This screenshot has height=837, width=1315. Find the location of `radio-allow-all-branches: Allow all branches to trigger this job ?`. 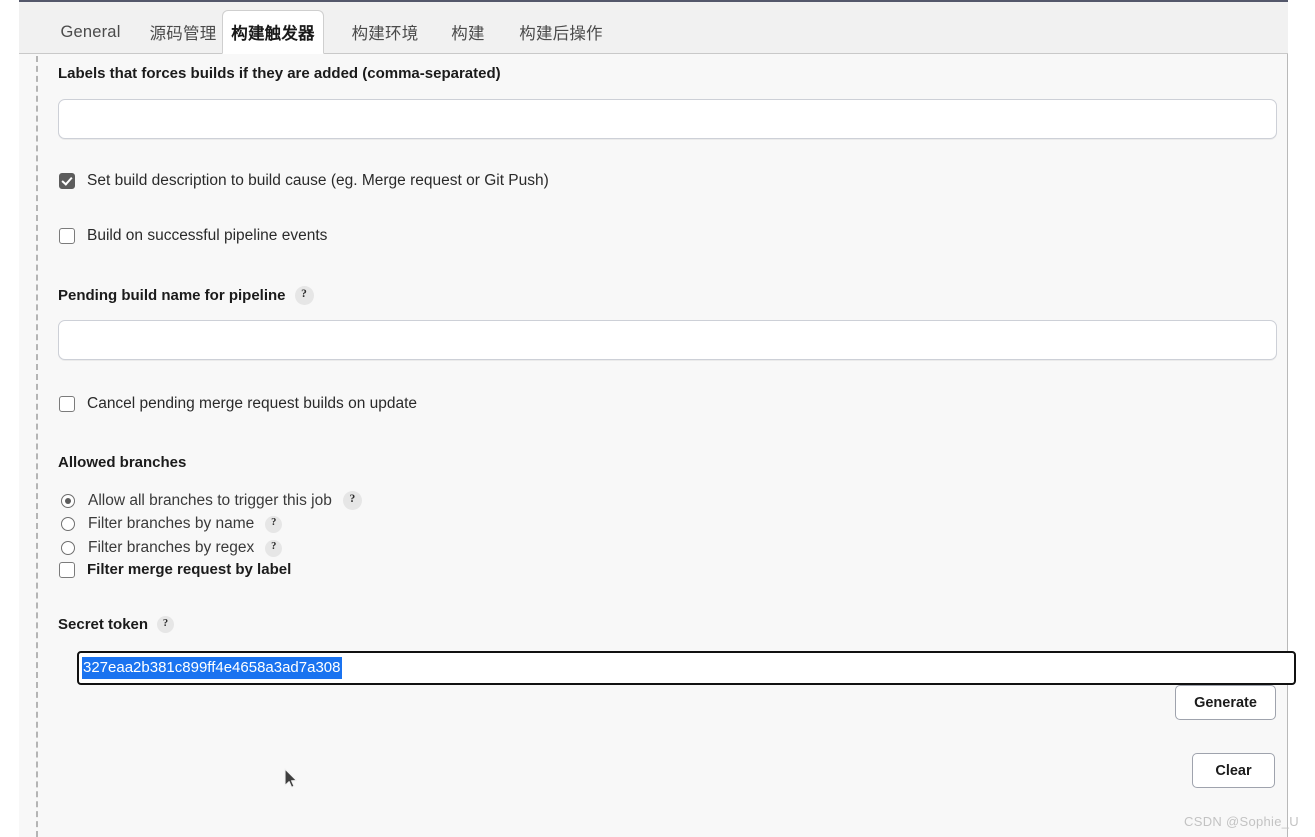

radio-allow-all-branches: Allow all branches to trigger this job ? is located at coordinates (211, 500).